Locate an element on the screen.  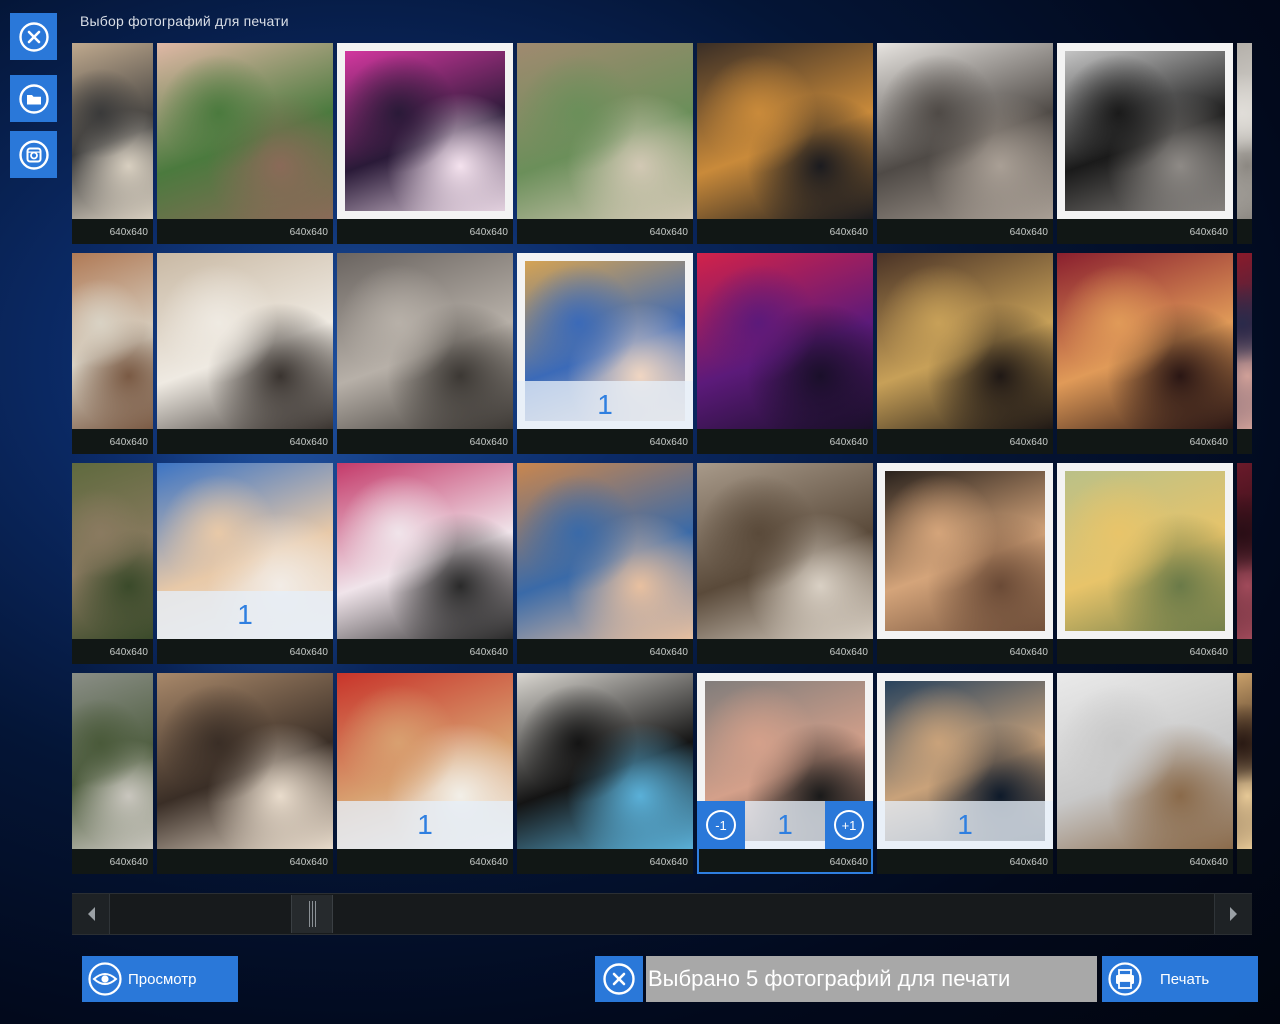
minus-icon: -1 is located at coordinates (721, 825).